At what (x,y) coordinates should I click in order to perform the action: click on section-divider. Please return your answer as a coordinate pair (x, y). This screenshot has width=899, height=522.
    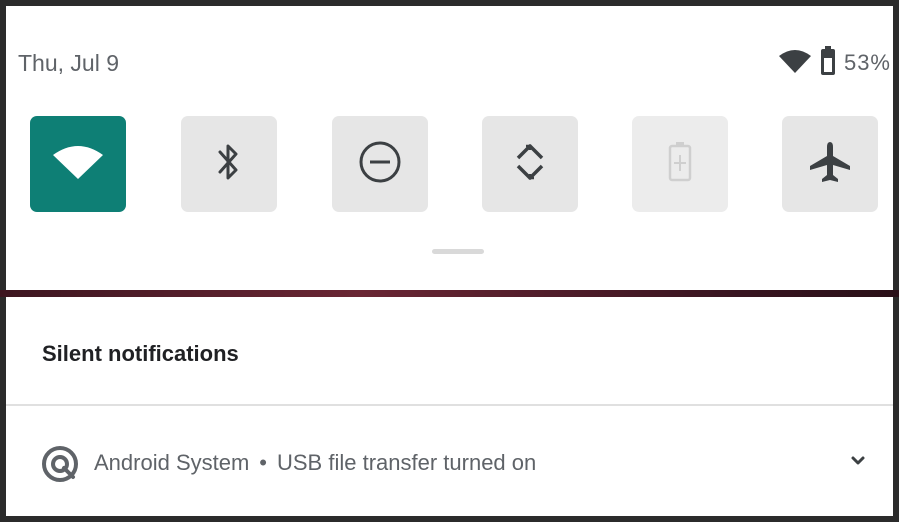
    Looking at the image, I should click on (449, 405).